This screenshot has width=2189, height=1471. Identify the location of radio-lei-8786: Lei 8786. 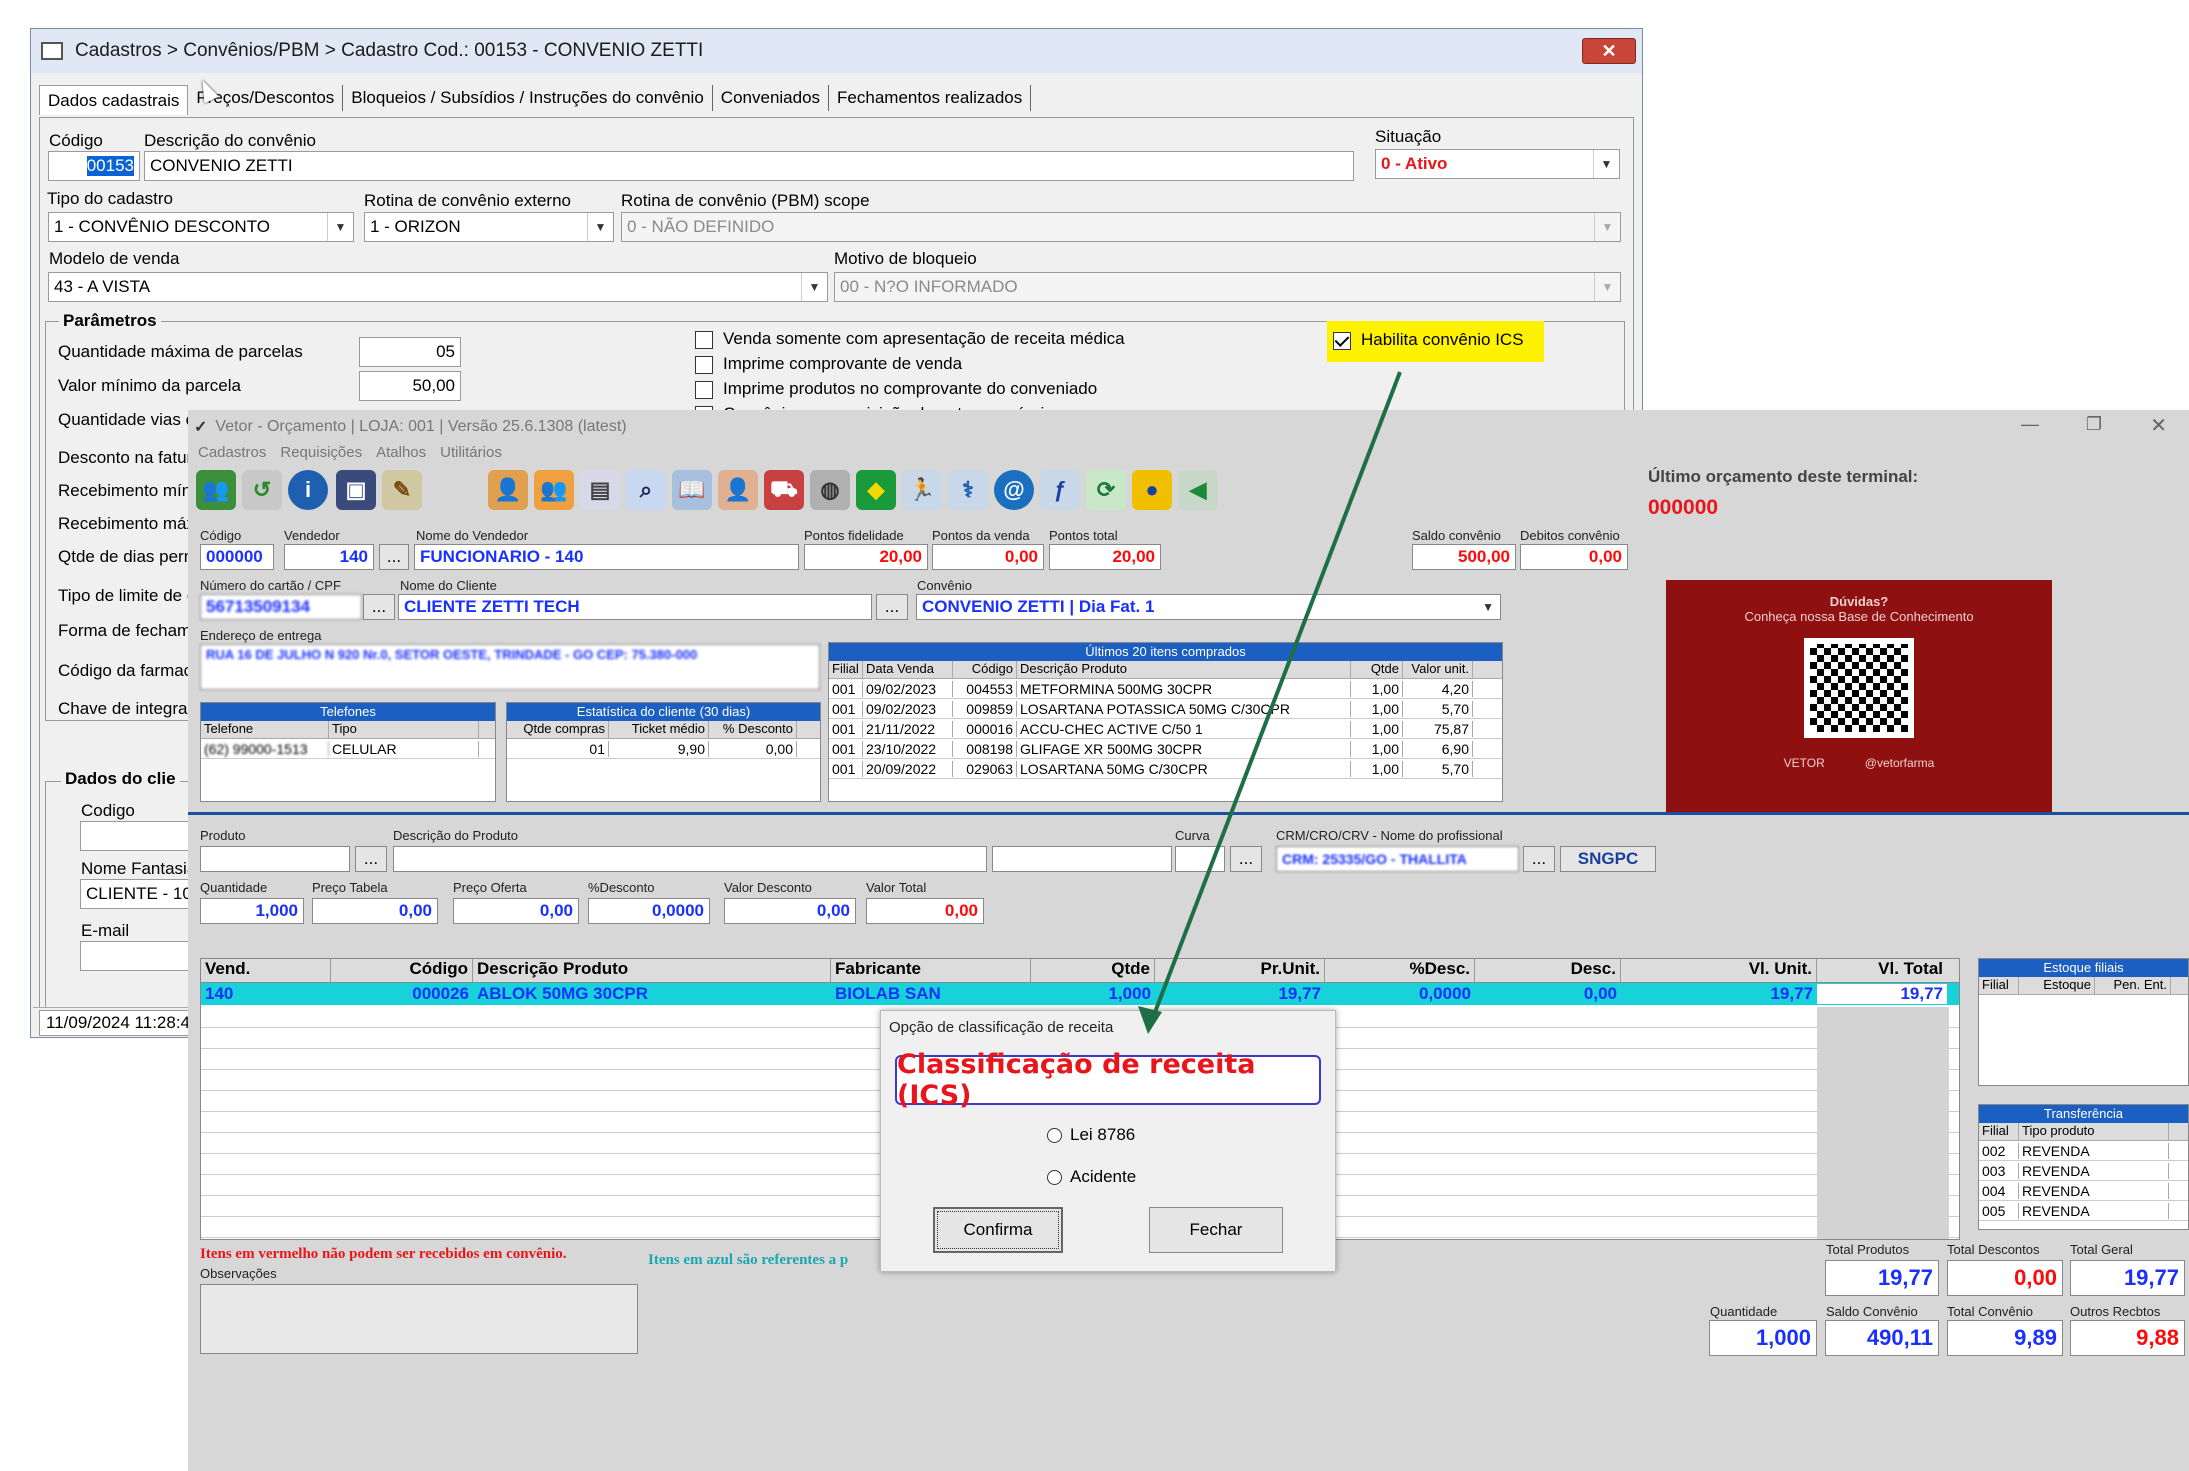
(1091, 1135).